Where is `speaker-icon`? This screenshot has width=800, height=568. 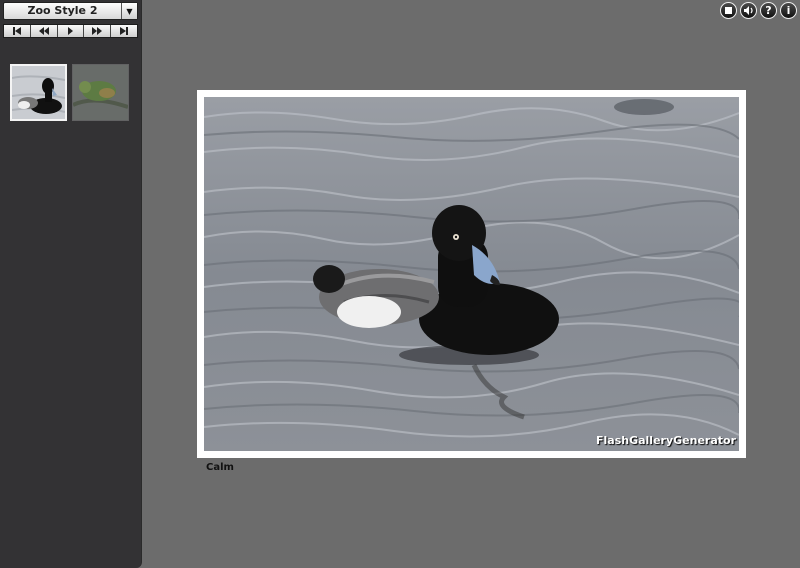
speaker-icon is located at coordinates (748, 10).